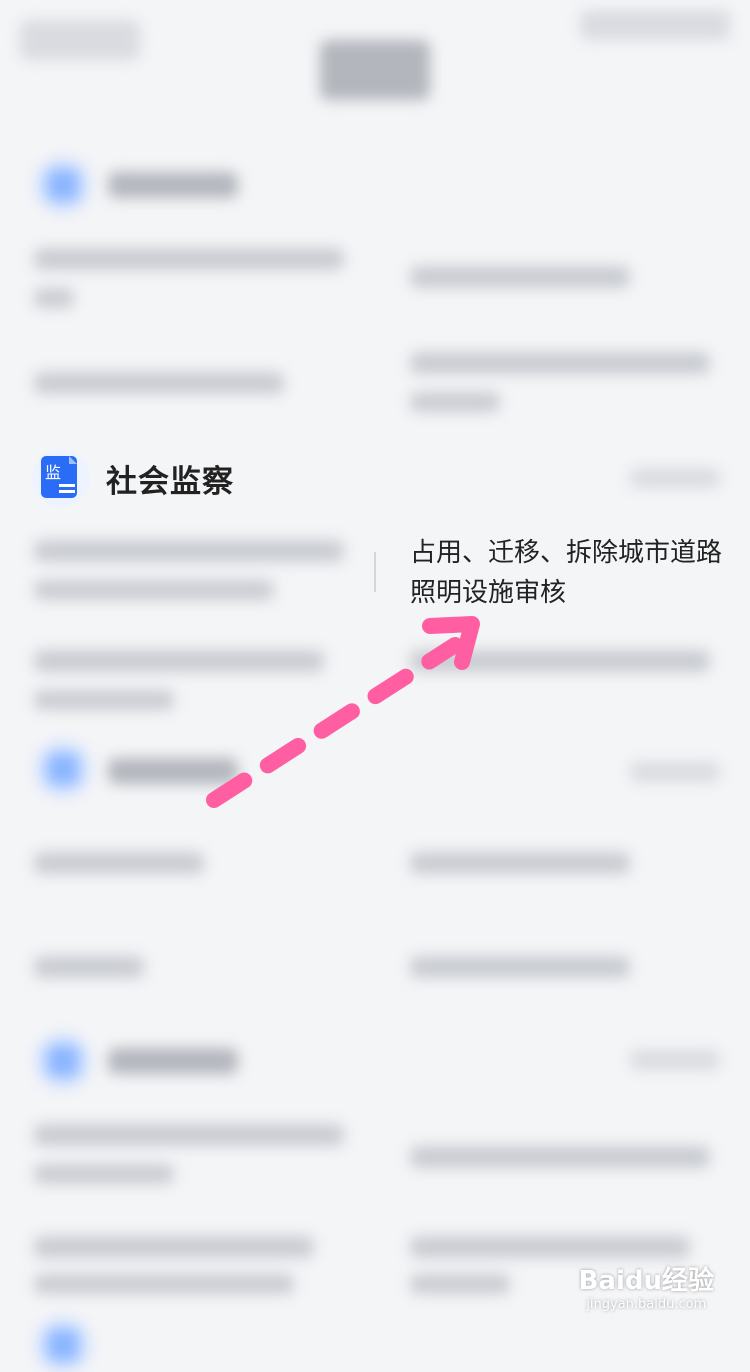  I want to click on section-header-social-supervision: 监 社会监察, so click(133, 478).